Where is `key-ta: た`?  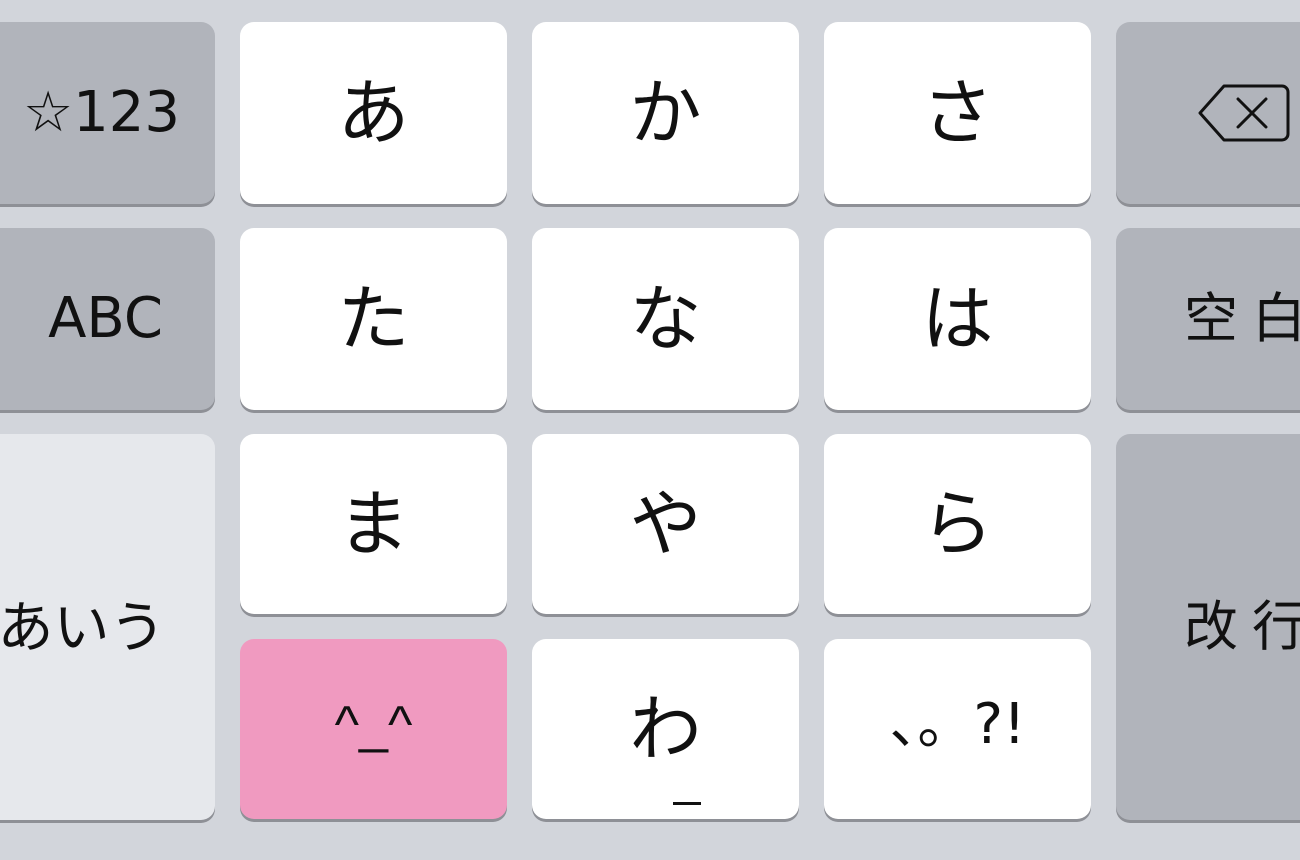 key-ta: た is located at coordinates (373, 319).